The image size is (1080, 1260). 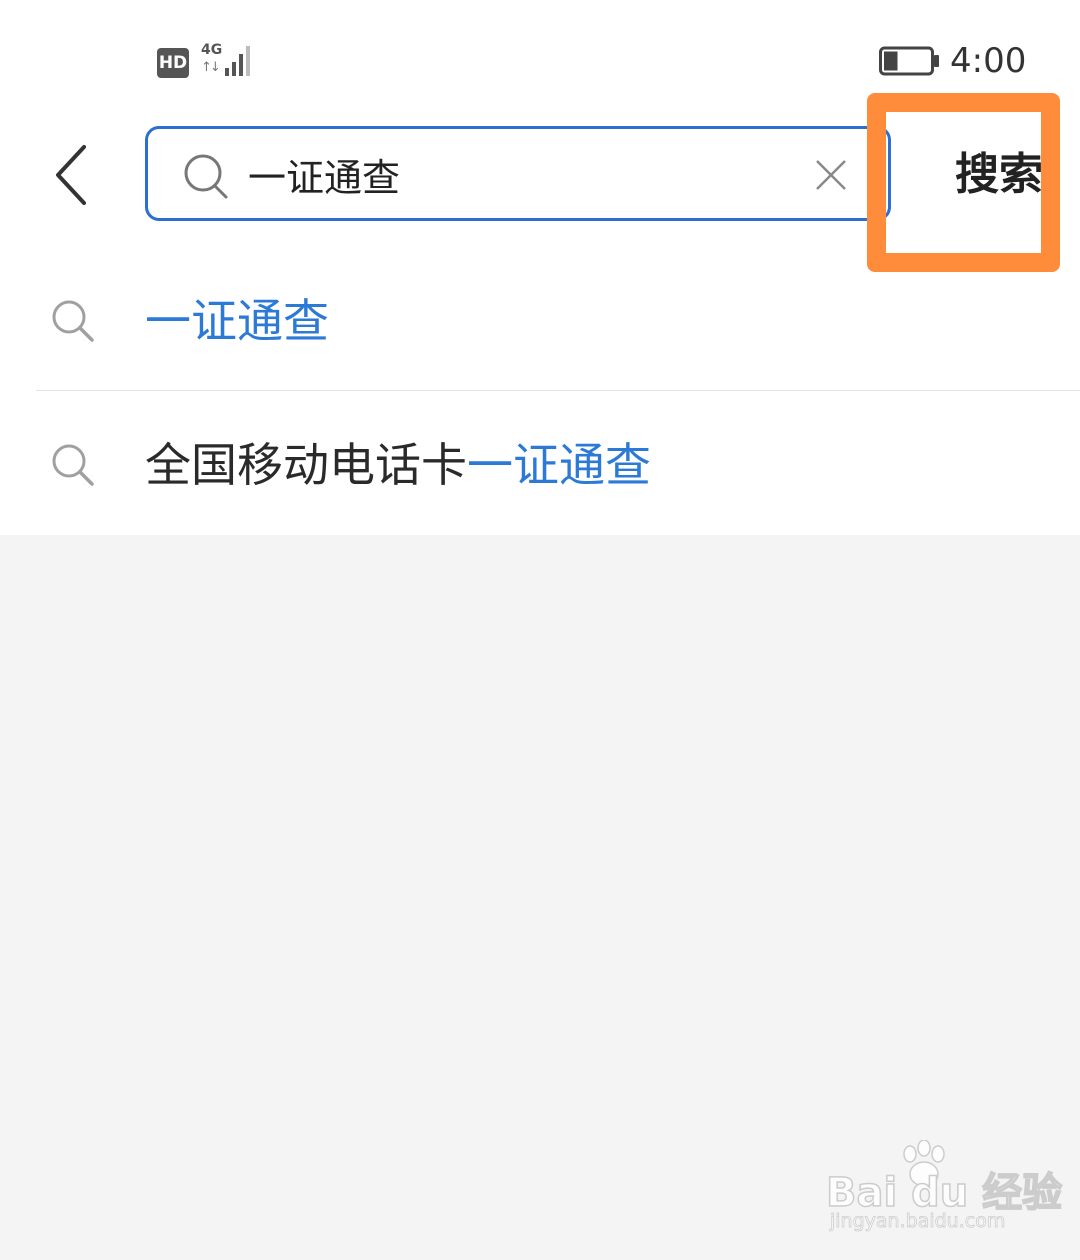 I want to click on hd-badge: HD, so click(x=173, y=63).